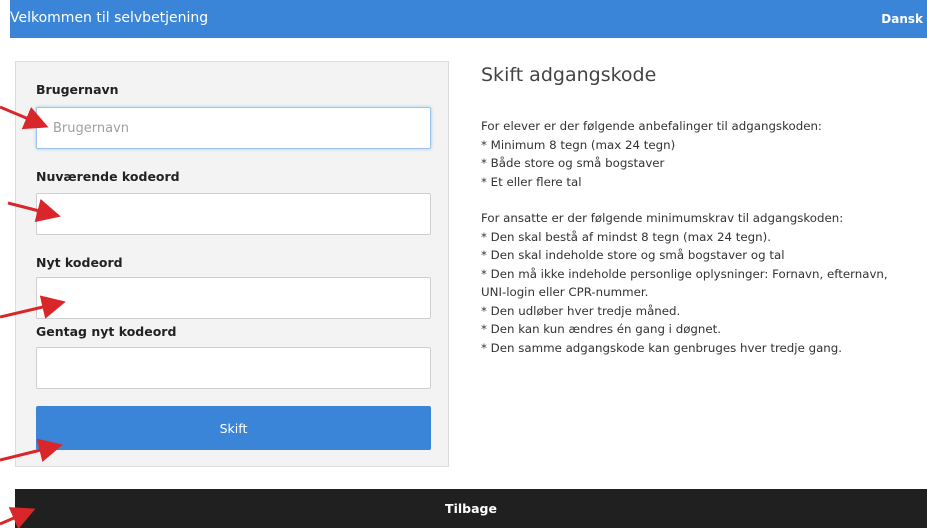 The image size is (927, 528). I want to click on header-title: Velkommen til selvbetjening, so click(109, 18).